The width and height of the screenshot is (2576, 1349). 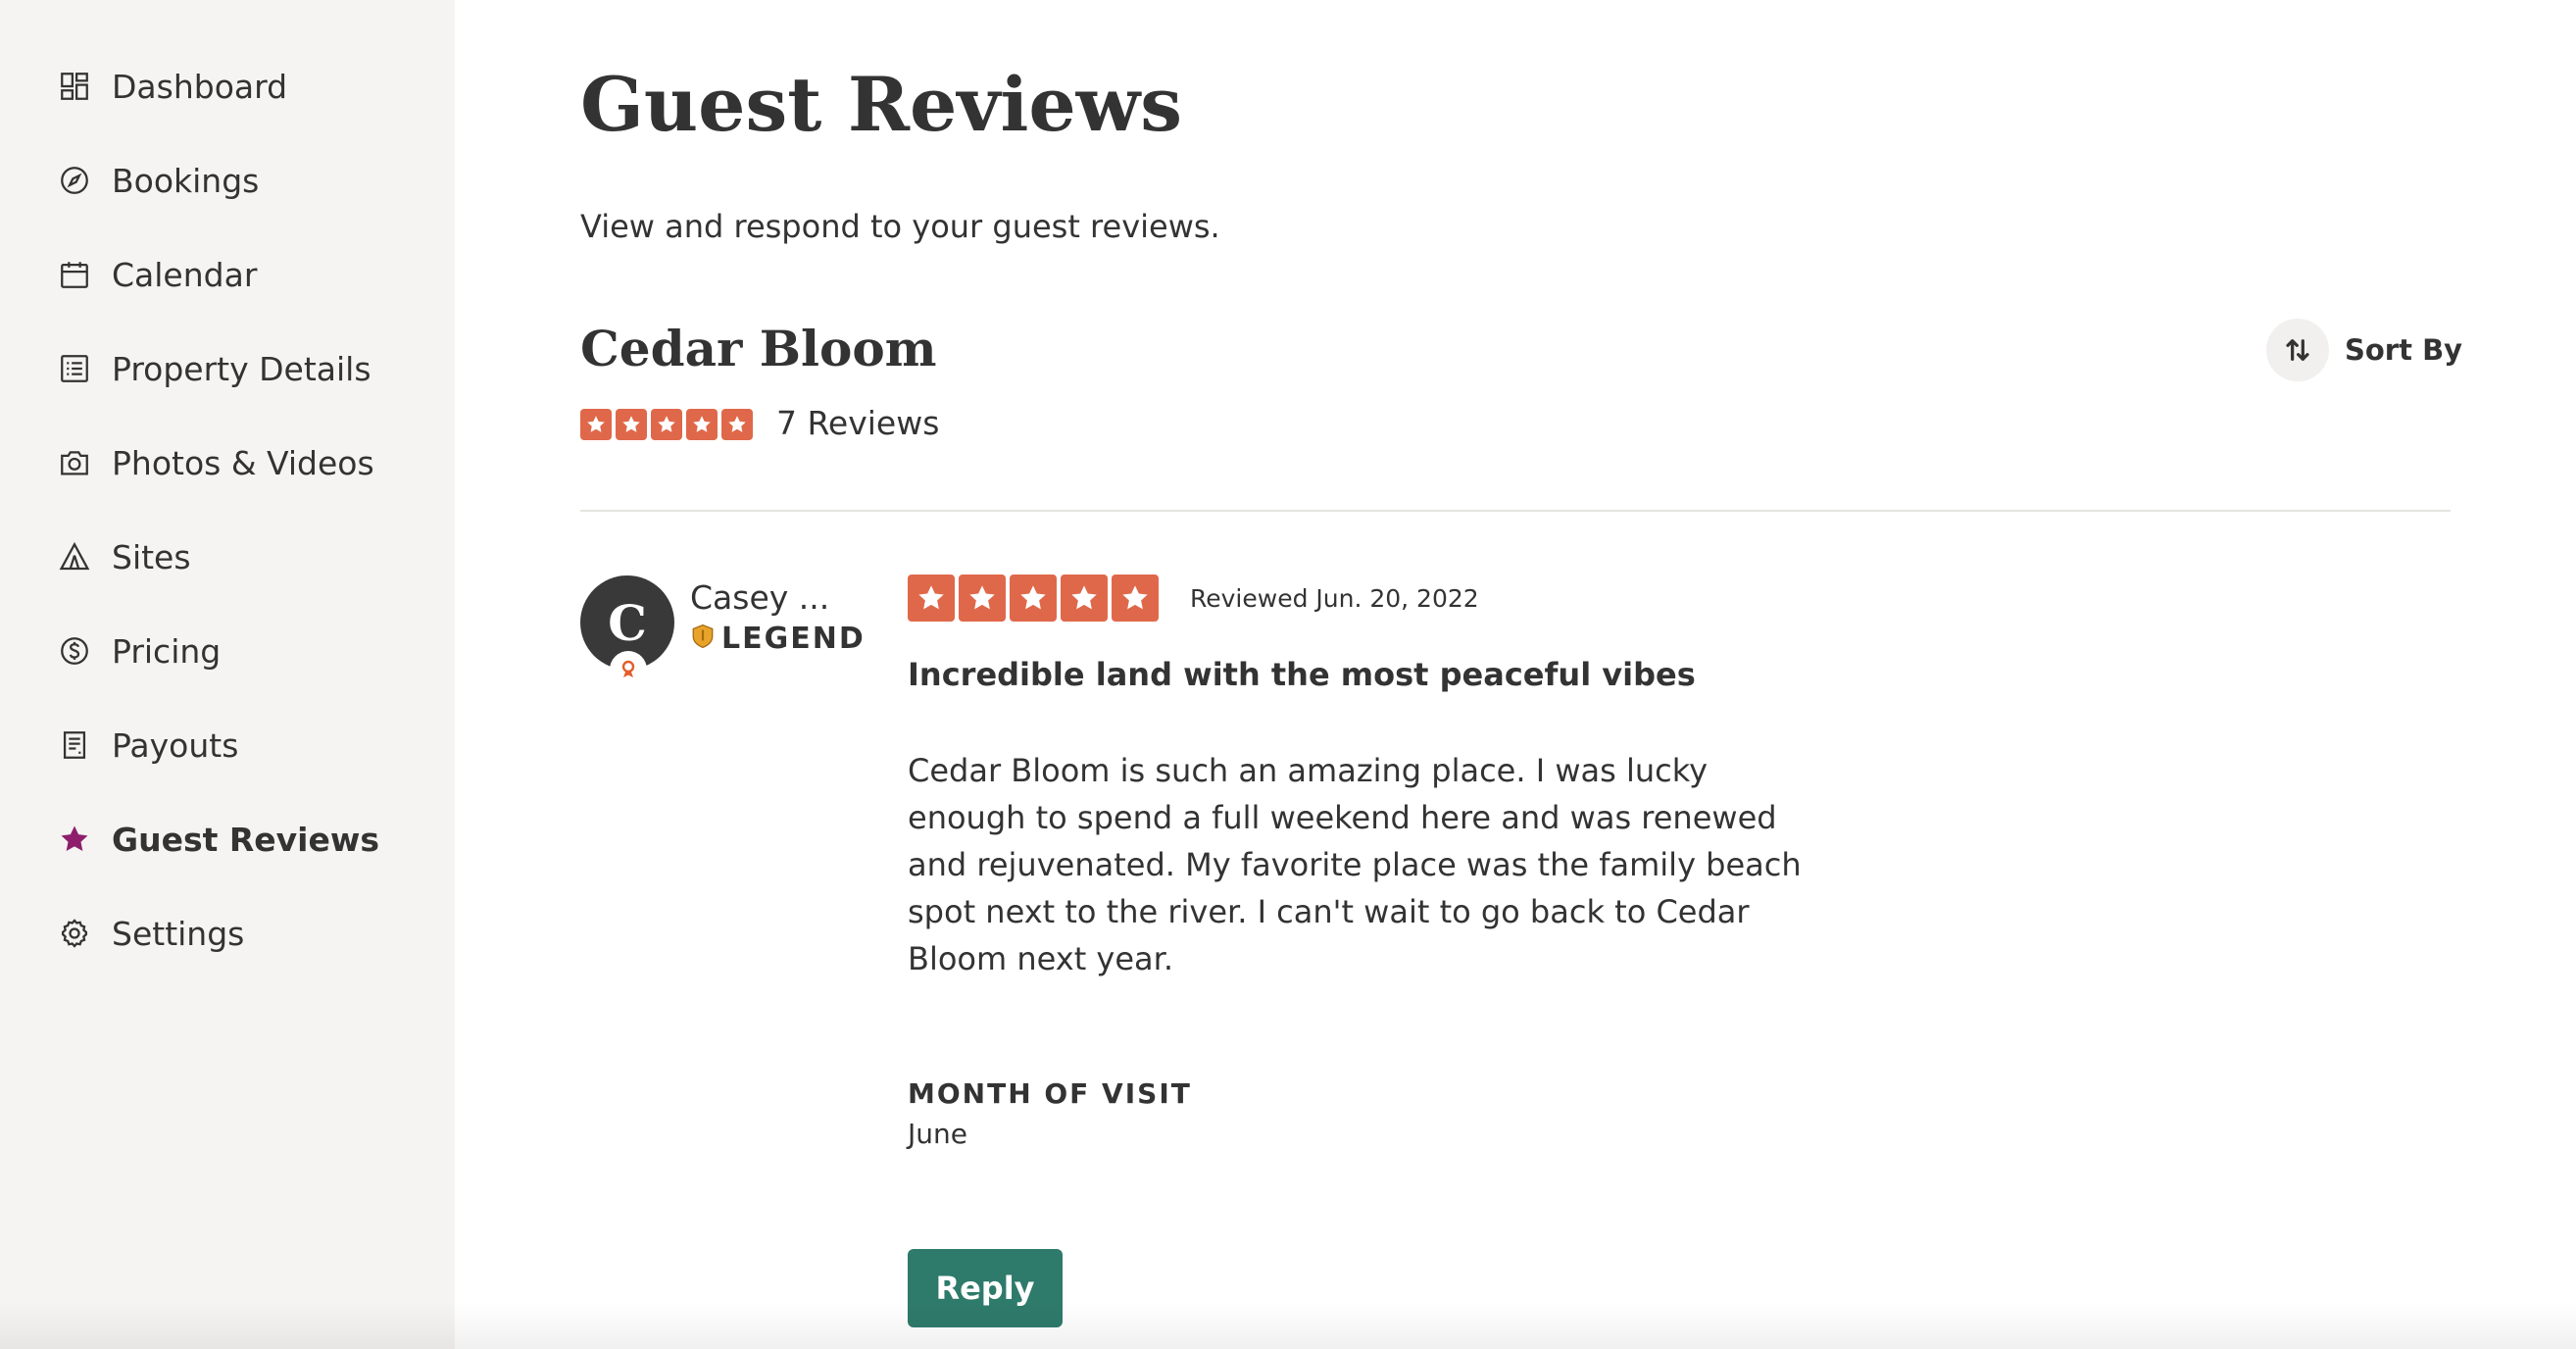 What do you see at coordinates (703, 638) in the screenshot?
I see `legend-shield-icon` at bounding box center [703, 638].